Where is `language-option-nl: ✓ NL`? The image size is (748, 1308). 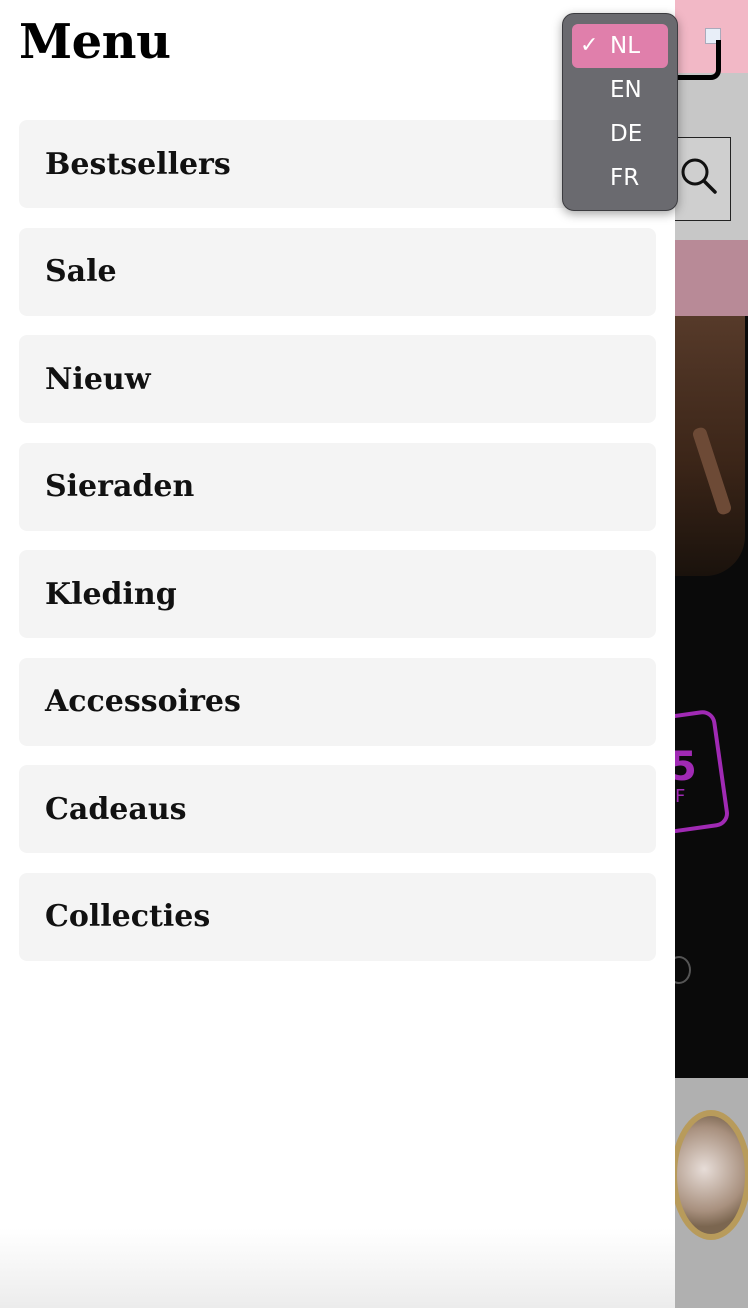 language-option-nl: ✓ NL is located at coordinates (620, 46).